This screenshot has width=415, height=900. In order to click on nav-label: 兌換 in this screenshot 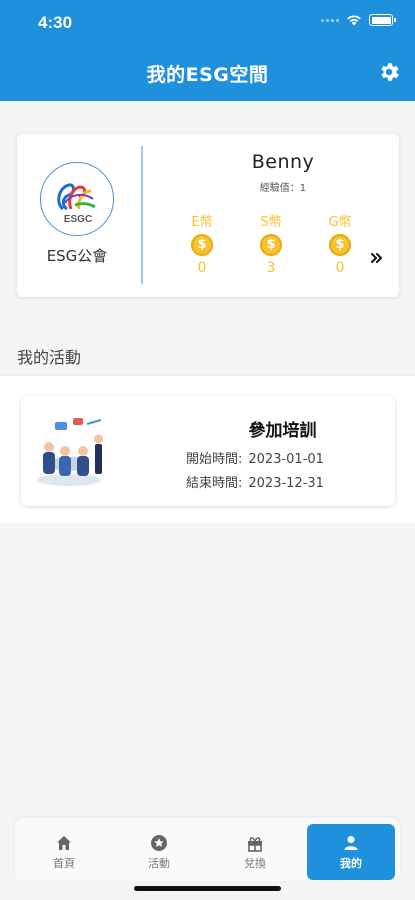, I will do `click(255, 863)`.